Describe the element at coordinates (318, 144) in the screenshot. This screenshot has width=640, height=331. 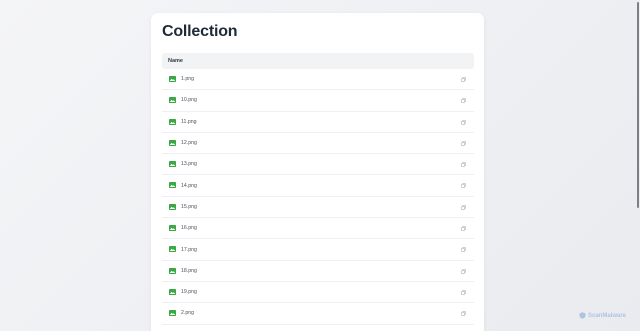
I see `table-row: 12.png` at that location.